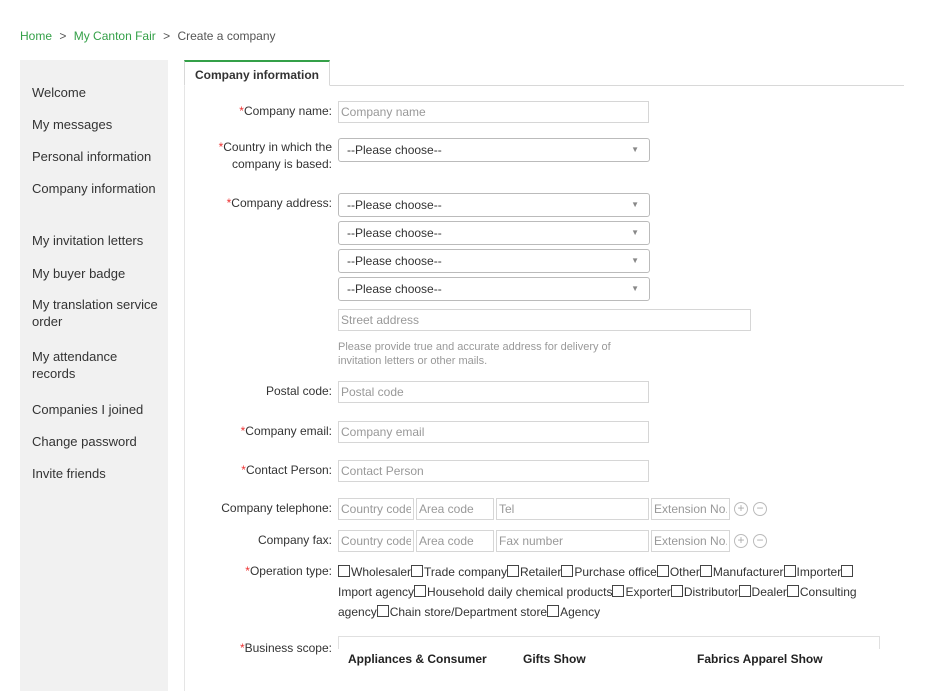 Image resolution: width=945 pixels, height=691 pixels. Describe the element at coordinates (704, 592) in the screenshot. I see `operation-option: Distributor` at that location.